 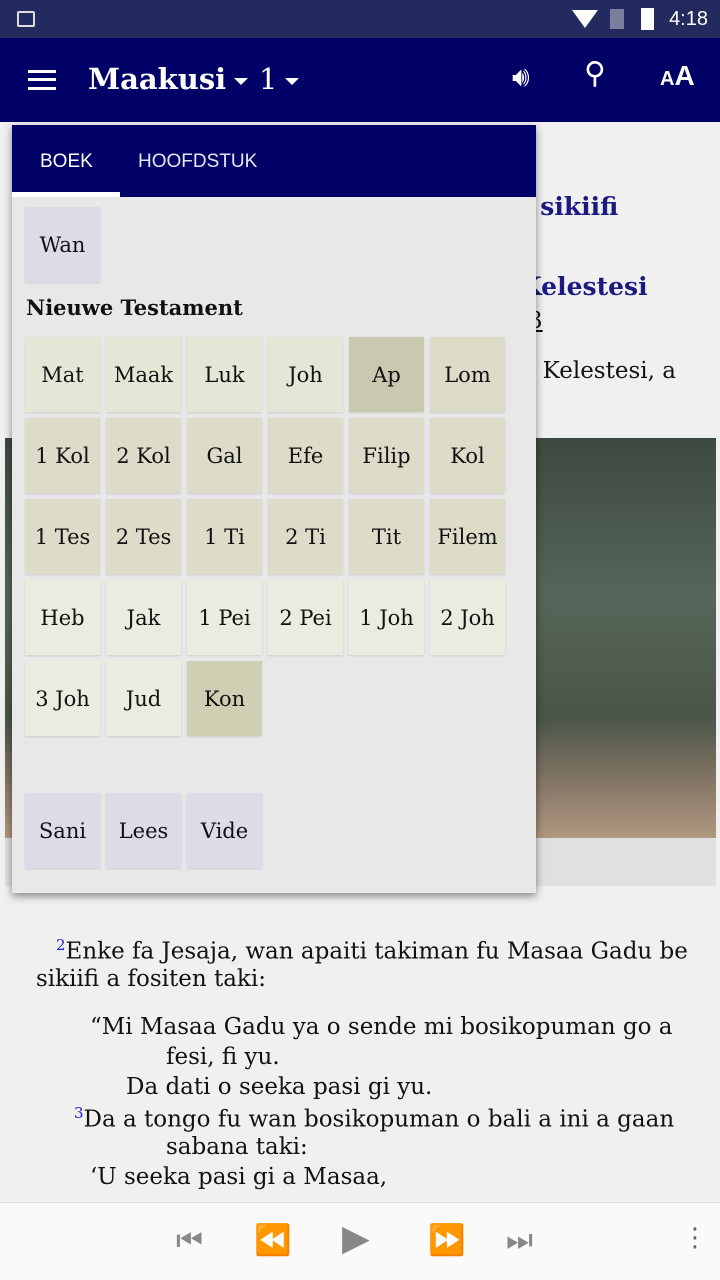 What do you see at coordinates (305, 617) in the screenshot?
I see `book-cell: 2 Pei` at bounding box center [305, 617].